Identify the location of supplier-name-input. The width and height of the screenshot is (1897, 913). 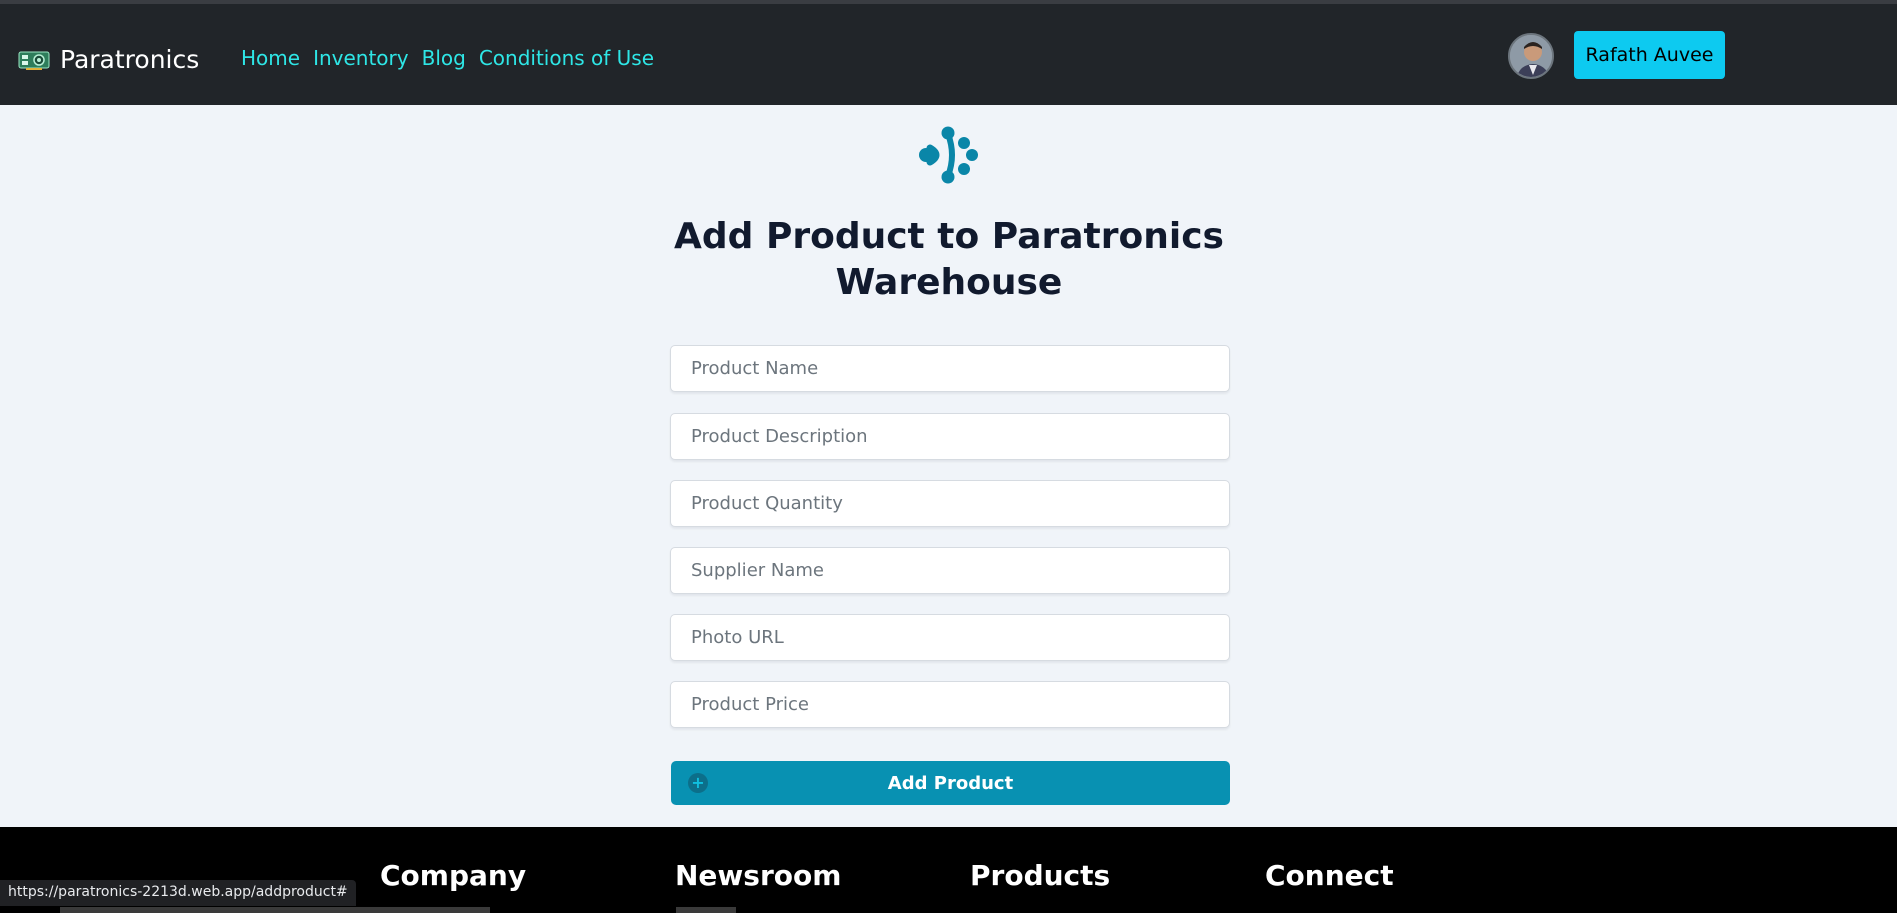
(950, 570).